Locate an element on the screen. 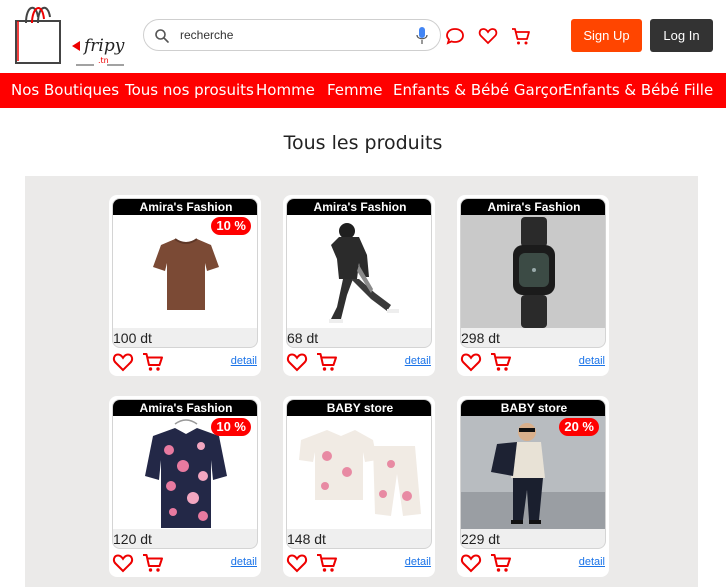 This screenshot has height=587, width=726. product-card: BABY store 20 % 229 dt detail is located at coordinates (533, 486).